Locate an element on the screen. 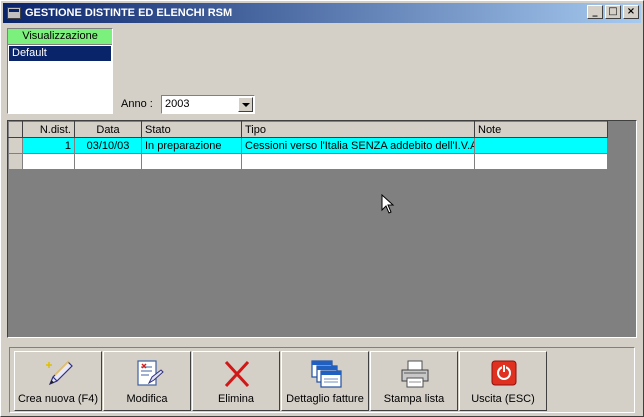 The height and width of the screenshot is (417, 644). uscita-button: Uscita (ESC) is located at coordinates (503, 381).